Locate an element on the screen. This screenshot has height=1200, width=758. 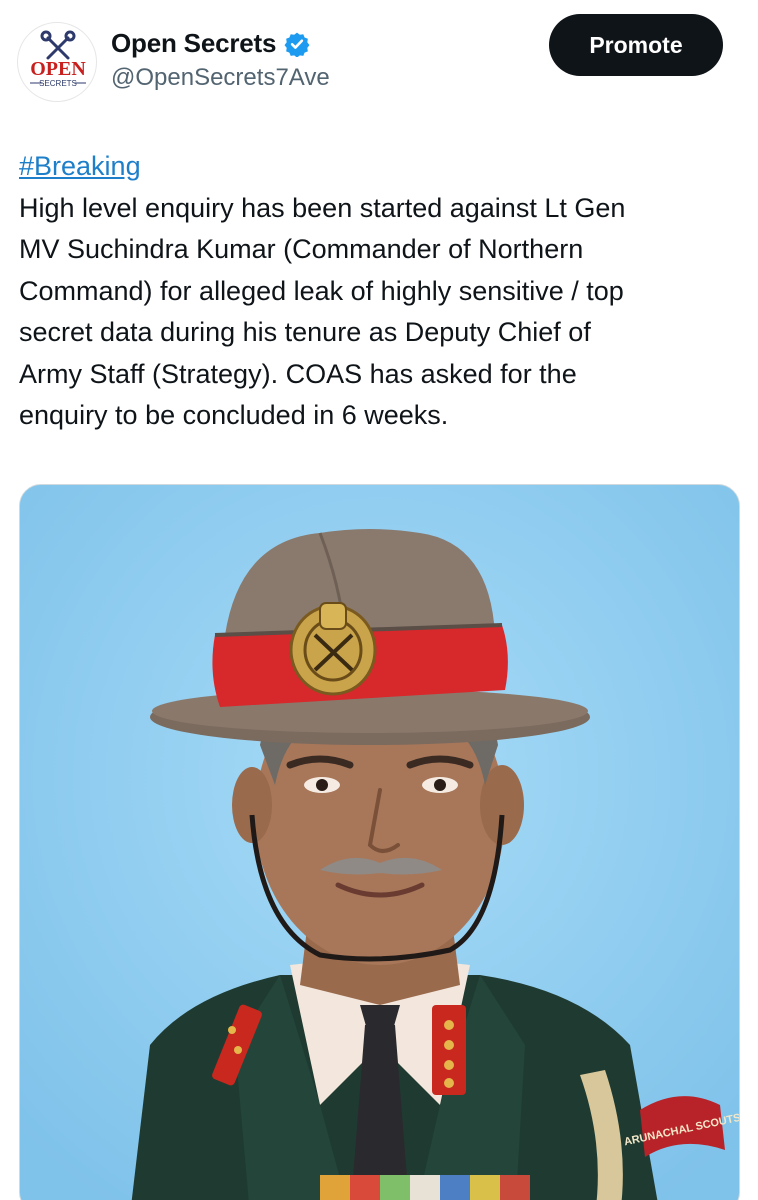
svg-text: OPEN is located at coordinates (58, 69).